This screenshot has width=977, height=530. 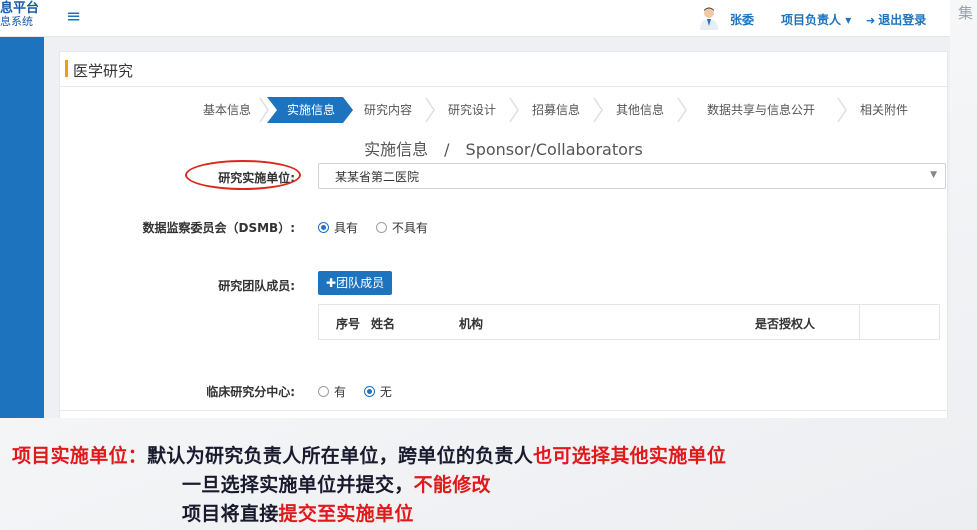 I want to click on step-attachments: 相关附件, so click(x=884, y=110).